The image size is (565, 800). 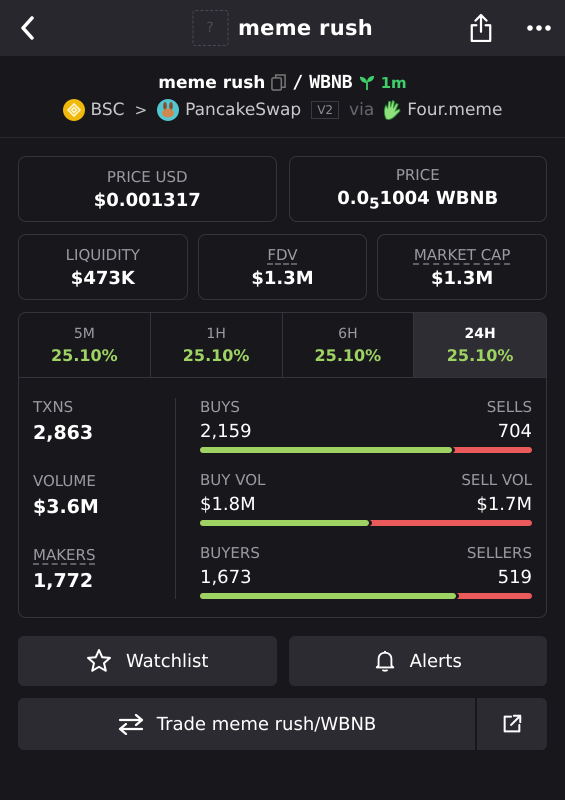 I want to click on more-icon, so click(x=539, y=28).